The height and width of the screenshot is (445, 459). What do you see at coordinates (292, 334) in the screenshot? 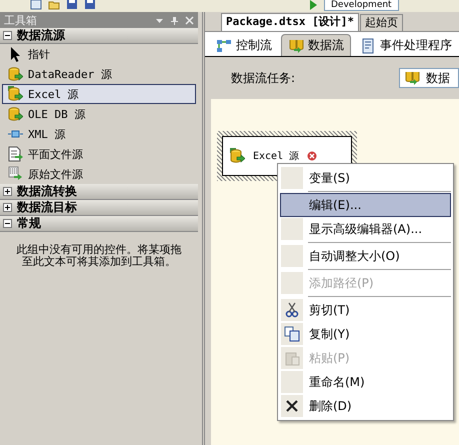
I see `copy-icon` at bounding box center [292, 334].